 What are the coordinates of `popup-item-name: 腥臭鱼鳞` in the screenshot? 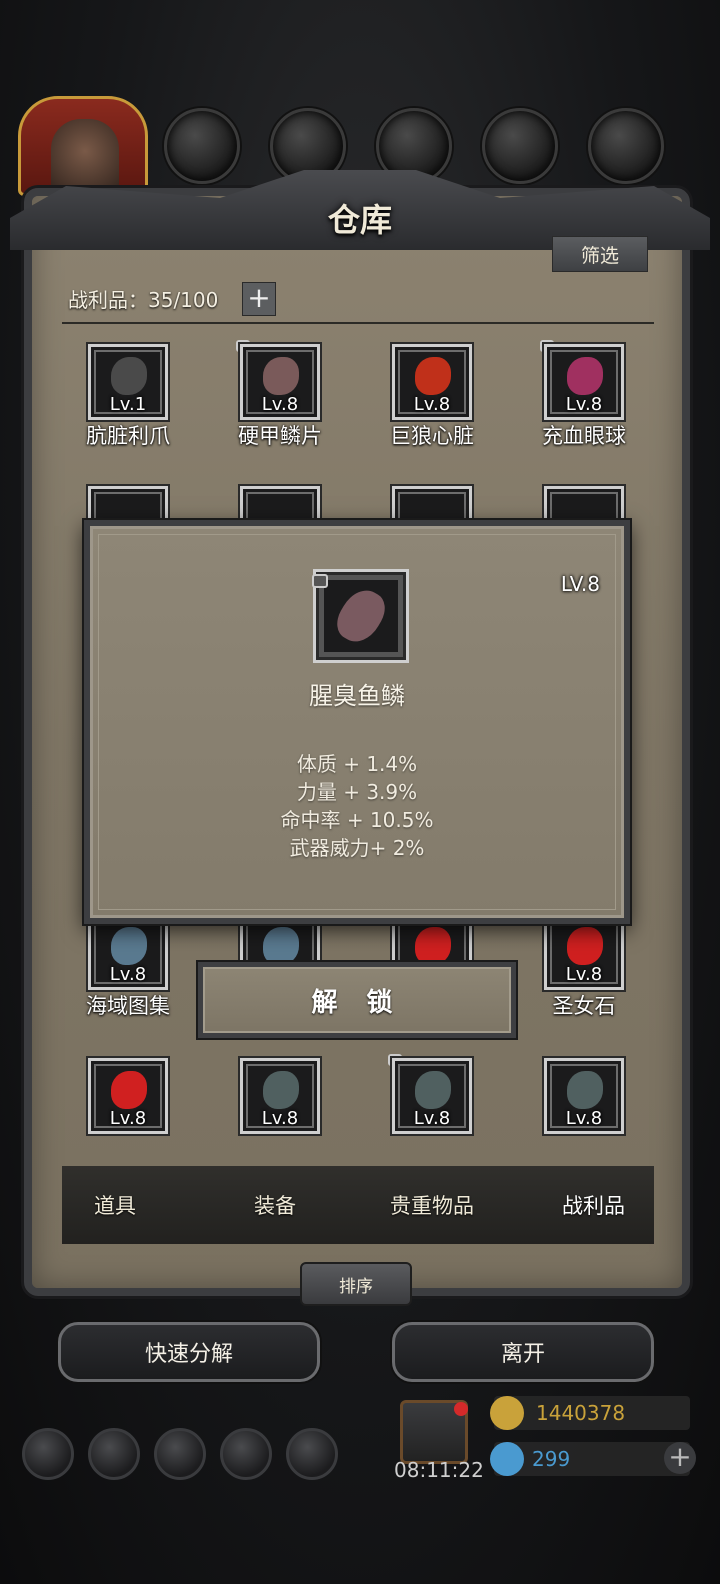 It's located at (357, 696).